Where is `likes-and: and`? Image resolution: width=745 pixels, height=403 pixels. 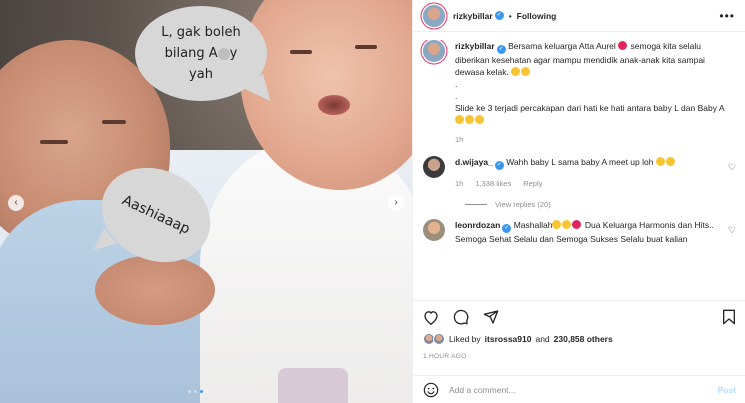
likes-and: and is located at coordinates (542, 339).